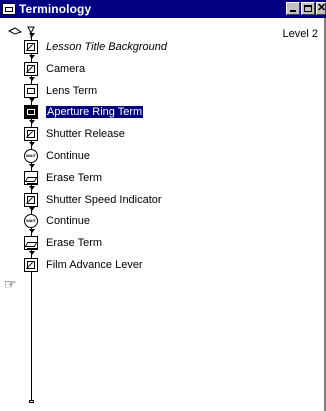  Describe the element at coordinates (163, 9) in the screenshot. I see `title-bar: Terminology` at that location.